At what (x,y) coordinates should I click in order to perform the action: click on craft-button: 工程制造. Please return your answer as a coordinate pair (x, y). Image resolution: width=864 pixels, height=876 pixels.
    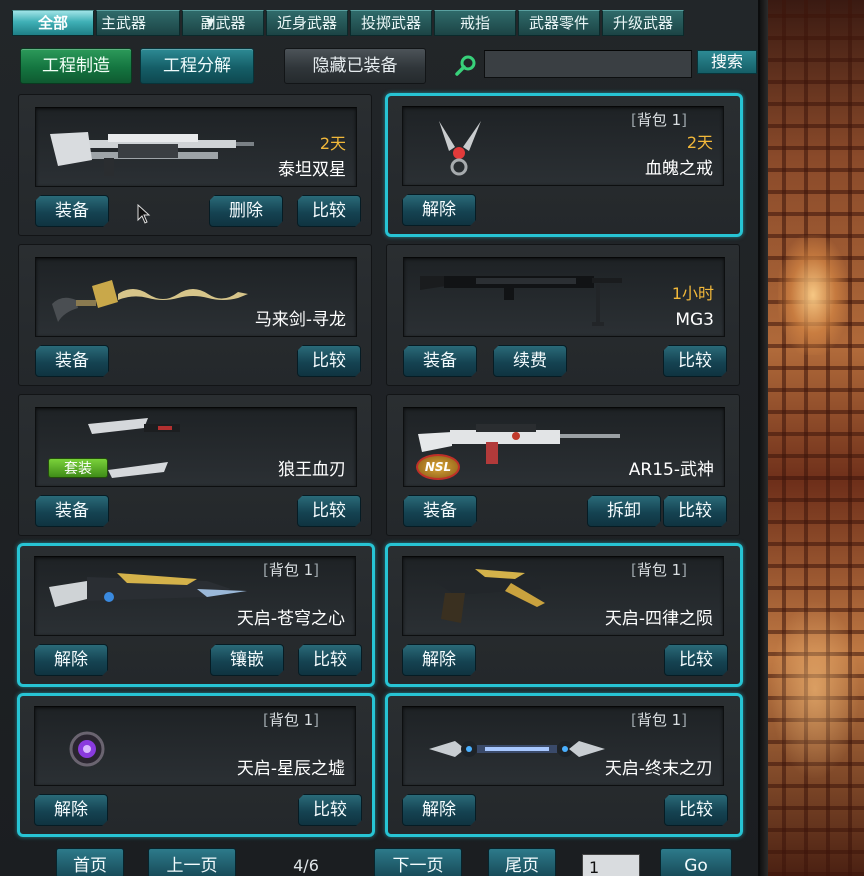
    Looking at the image, I should click on (76, 66).